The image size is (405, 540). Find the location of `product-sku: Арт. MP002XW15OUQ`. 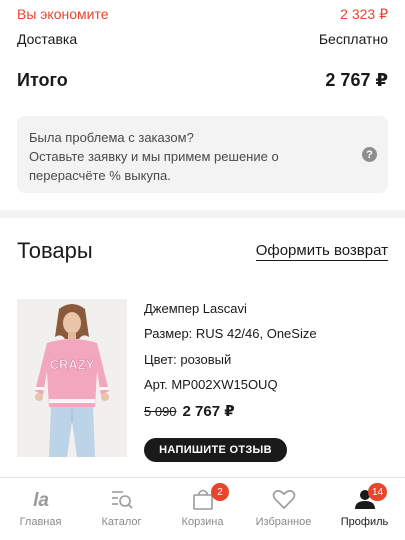

product-sku: Арт. MP002XW15OUQ is located at coordinates (211, 384).